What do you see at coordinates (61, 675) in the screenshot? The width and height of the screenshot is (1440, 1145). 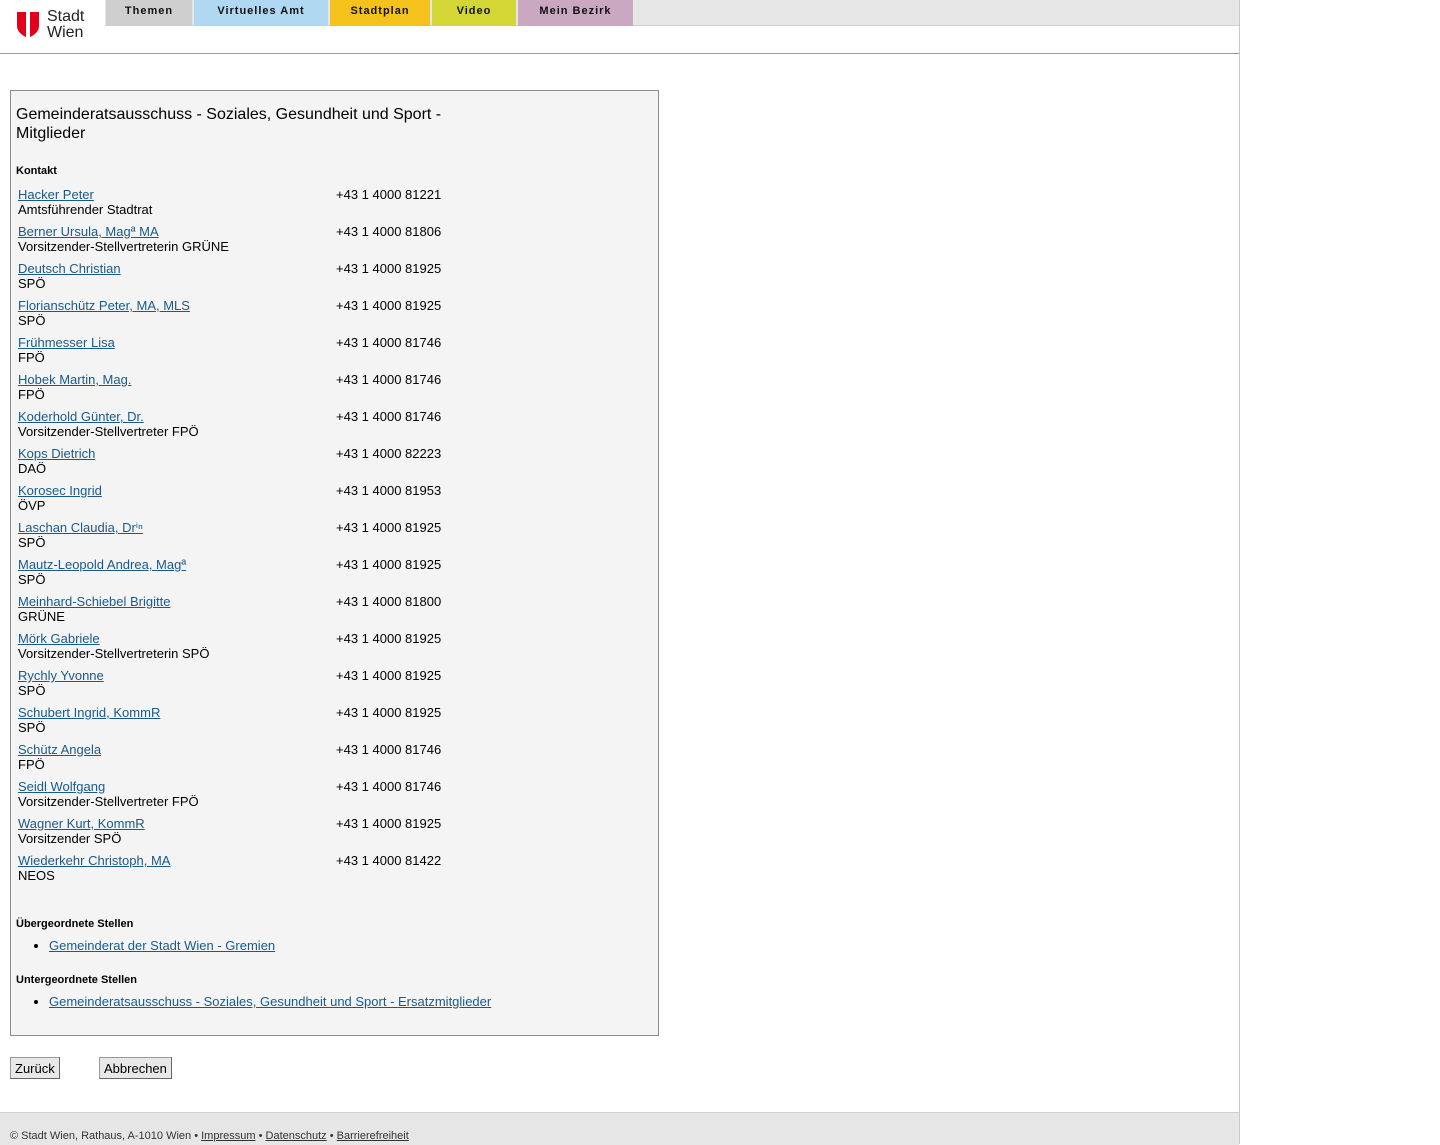 I see `member-name-link: Rychly Yvonne` at bounding box center [61, 675].